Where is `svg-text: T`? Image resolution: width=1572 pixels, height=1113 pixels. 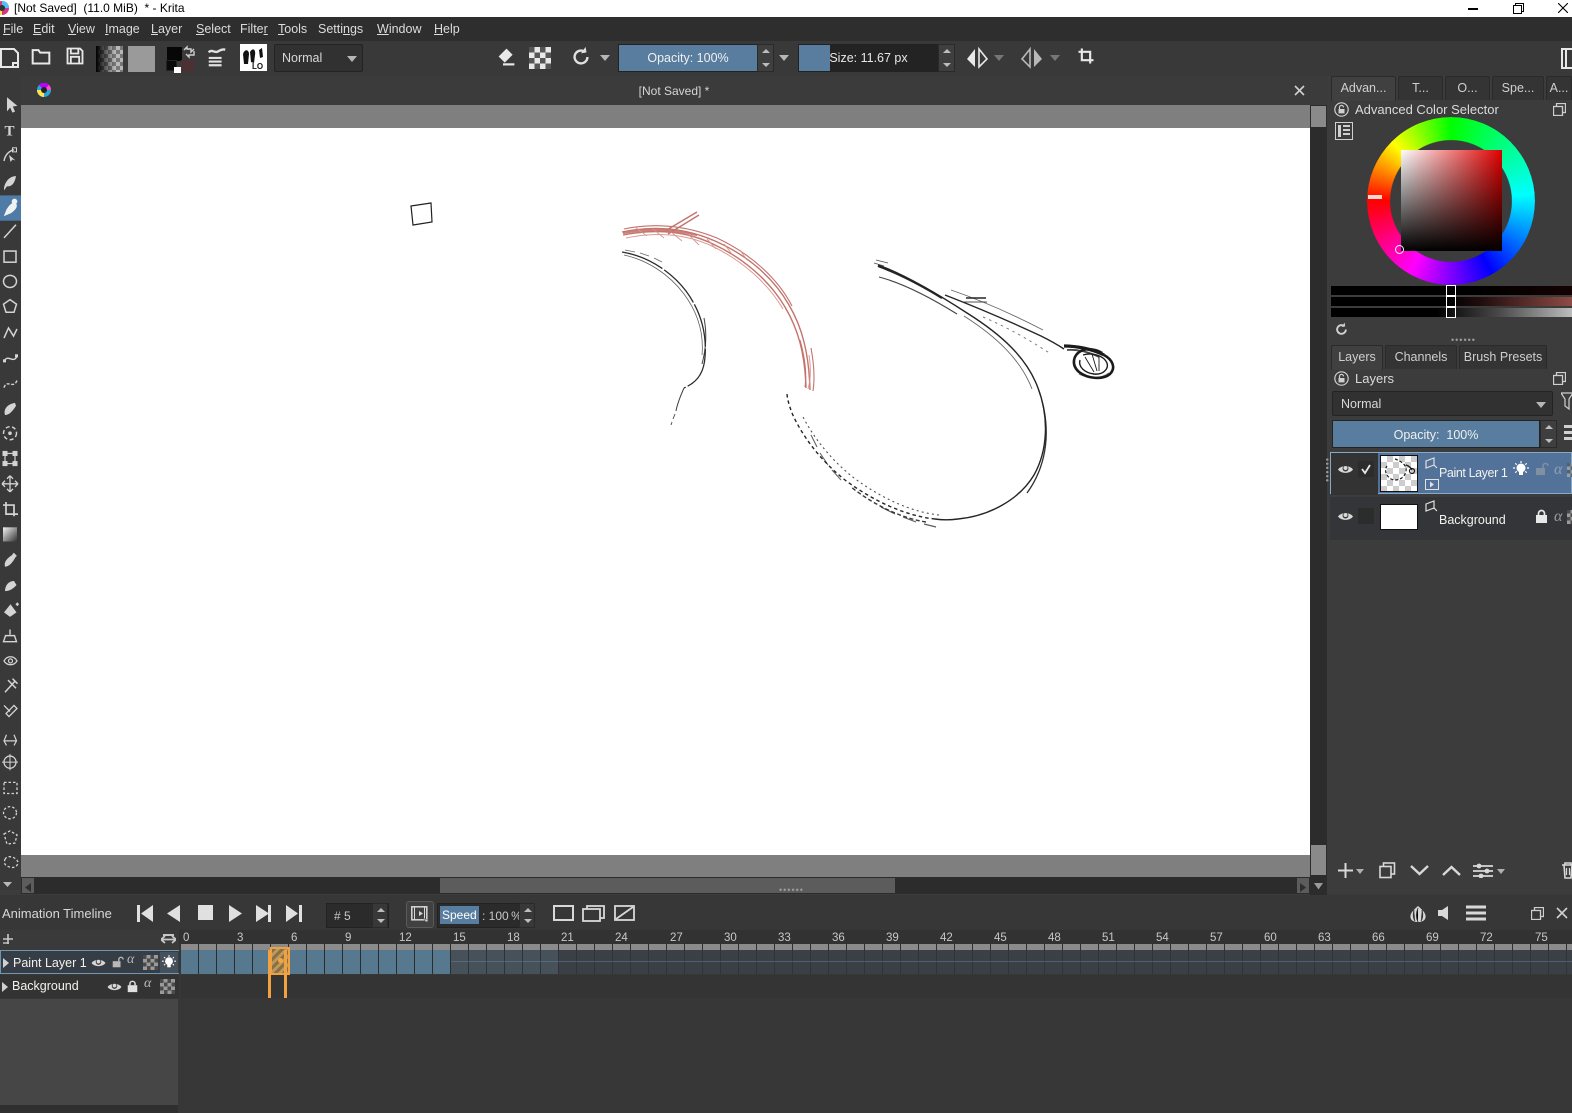 svg-text: T is located at coordinates (10, 132).